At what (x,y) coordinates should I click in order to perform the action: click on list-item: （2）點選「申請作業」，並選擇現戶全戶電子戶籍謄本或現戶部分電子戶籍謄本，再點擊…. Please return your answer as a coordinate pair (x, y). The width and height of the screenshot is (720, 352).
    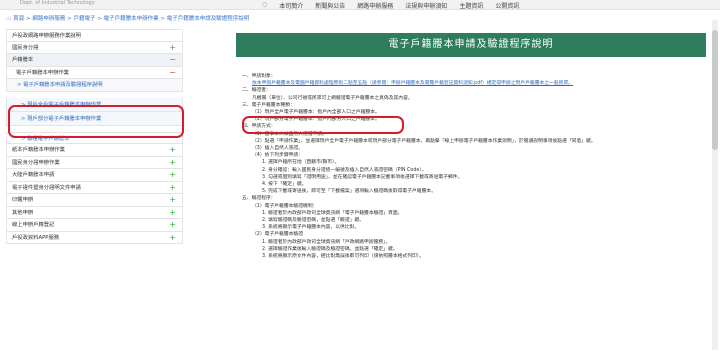
    Looking at the image, I should click on (424, 141).